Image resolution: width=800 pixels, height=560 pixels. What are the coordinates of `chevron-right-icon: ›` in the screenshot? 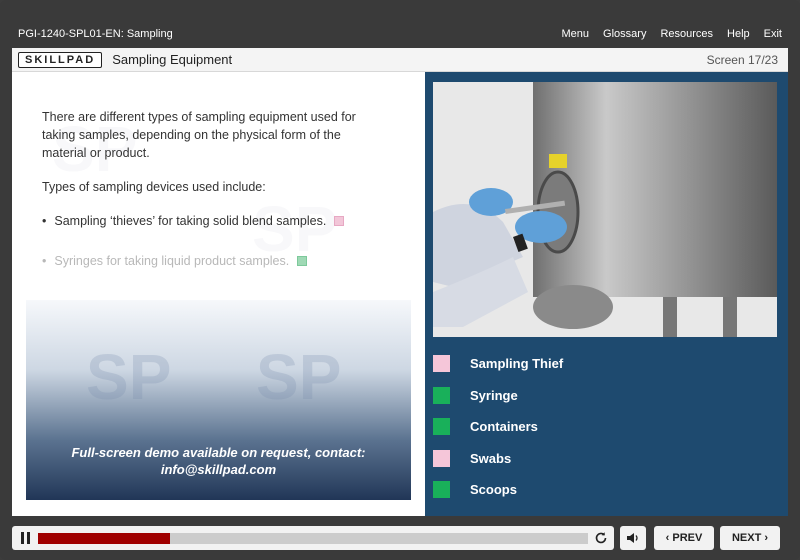 It's located at (765, 538).